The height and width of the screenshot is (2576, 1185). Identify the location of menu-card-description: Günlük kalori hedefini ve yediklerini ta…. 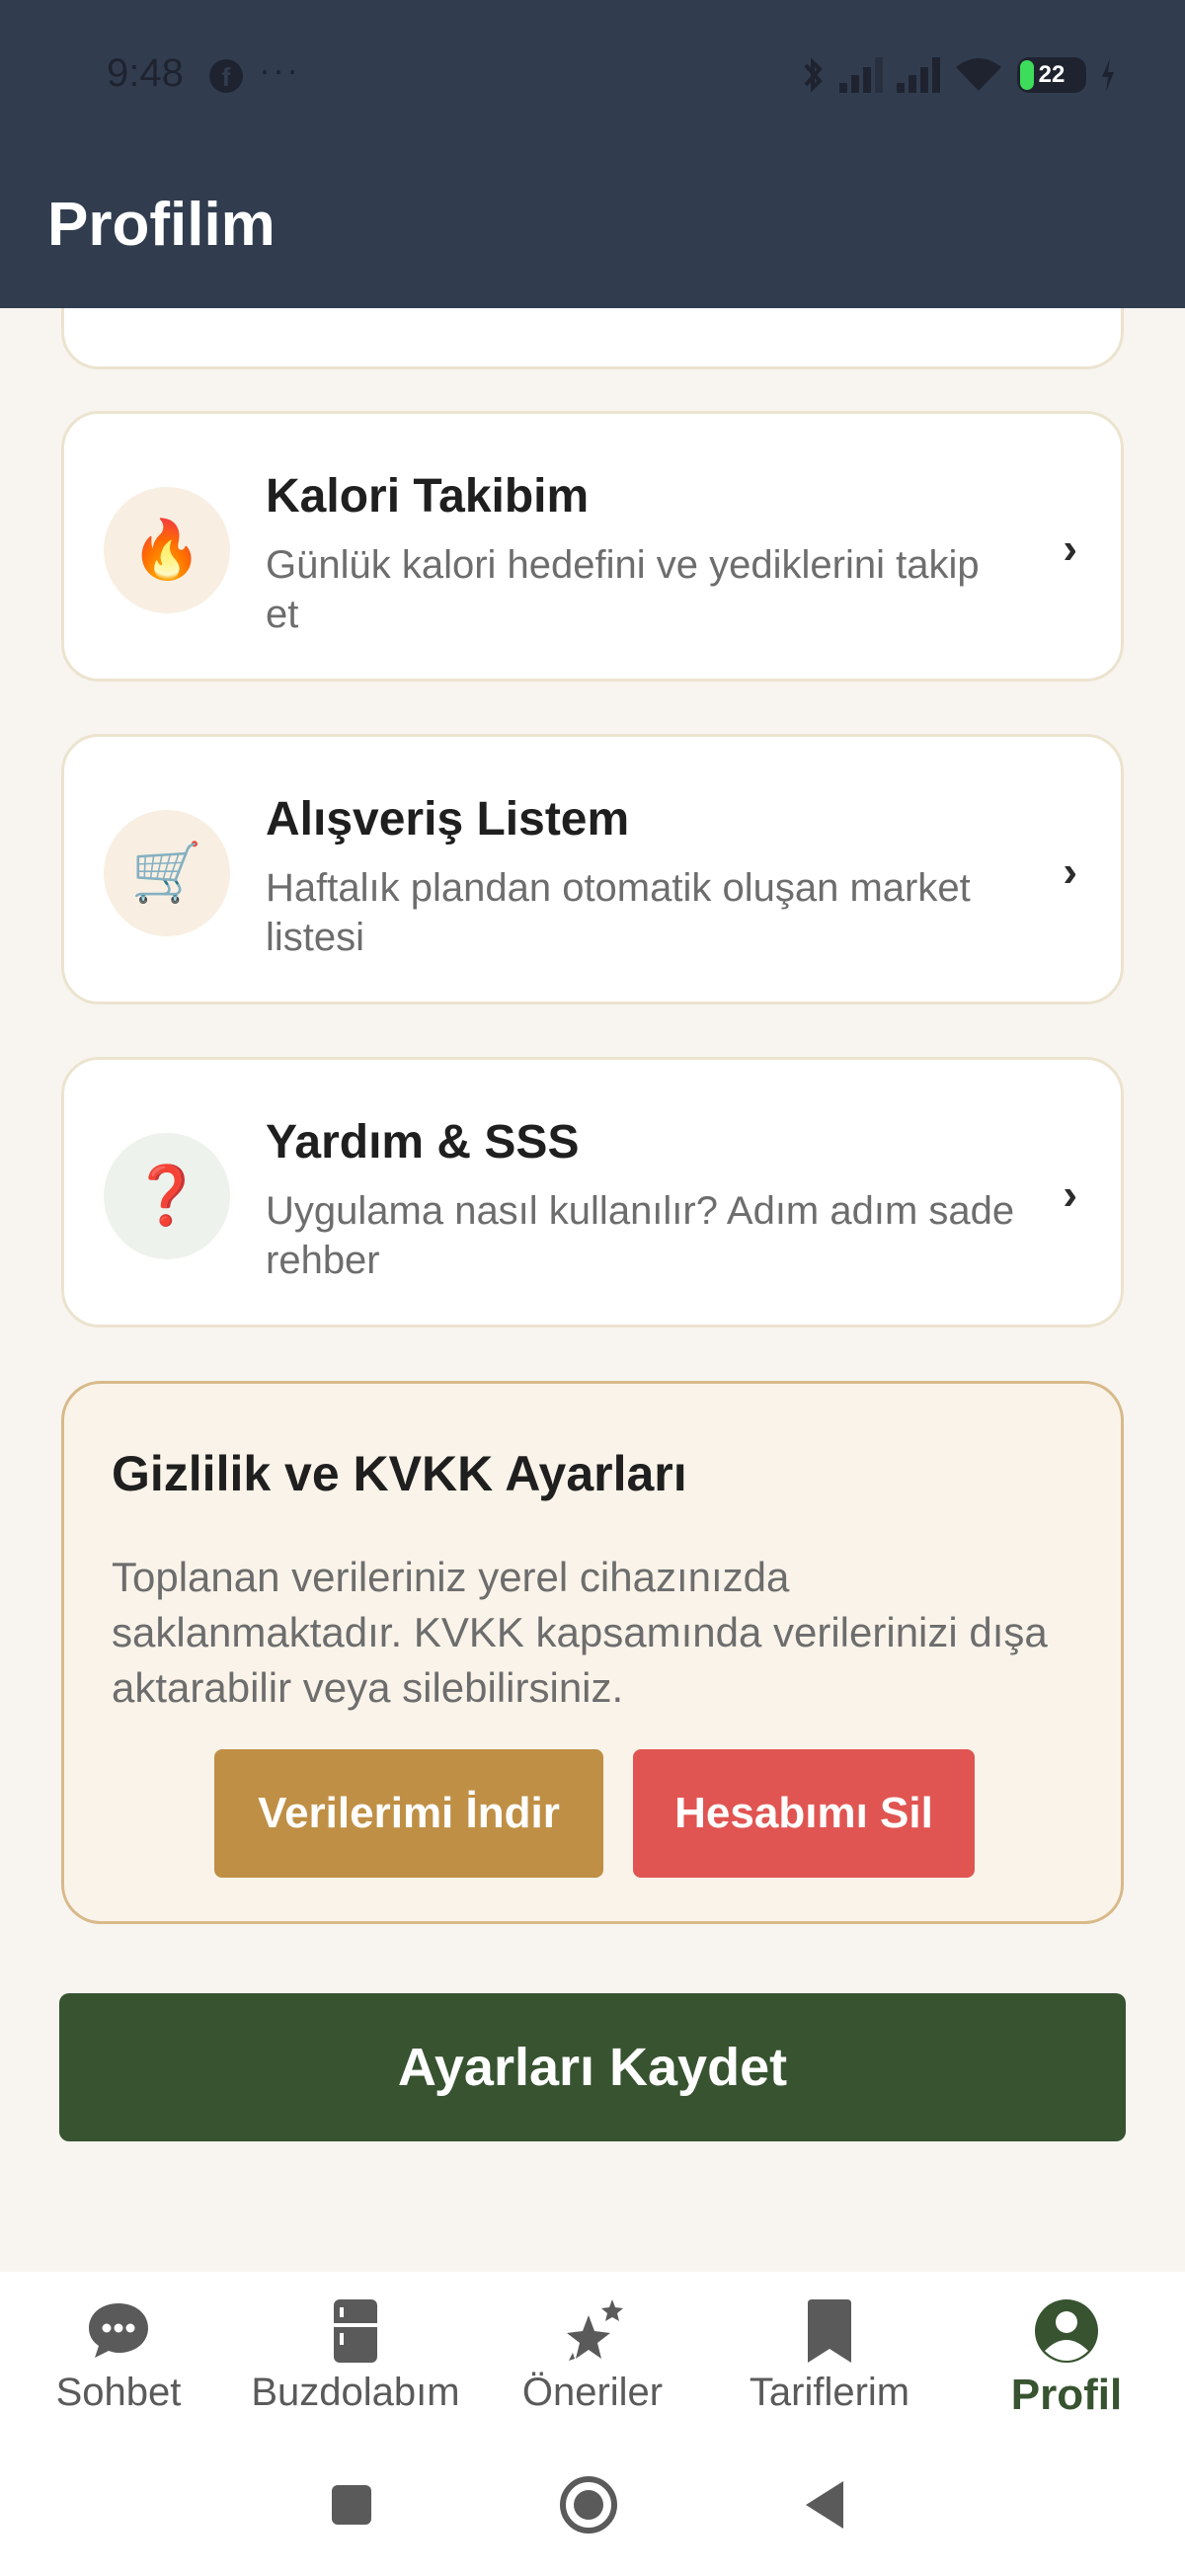
(623, 589).